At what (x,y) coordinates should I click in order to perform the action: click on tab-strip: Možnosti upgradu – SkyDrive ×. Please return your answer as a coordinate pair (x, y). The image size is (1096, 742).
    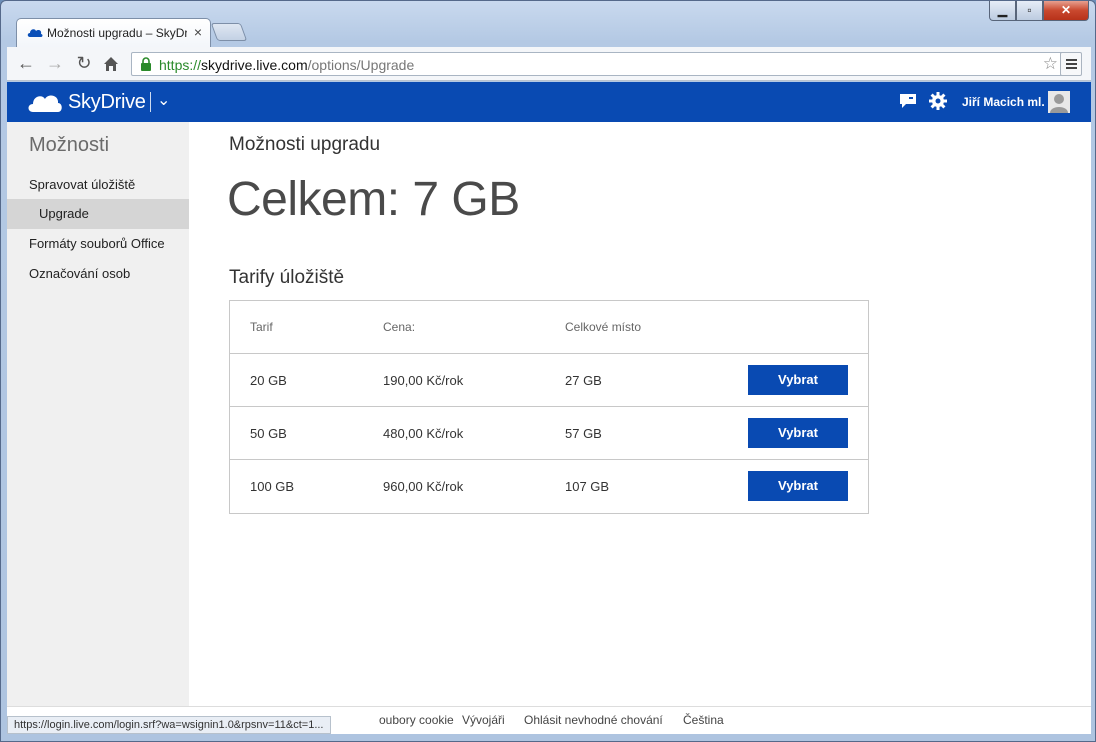
    Looking at the image, I should click on (548, 24).